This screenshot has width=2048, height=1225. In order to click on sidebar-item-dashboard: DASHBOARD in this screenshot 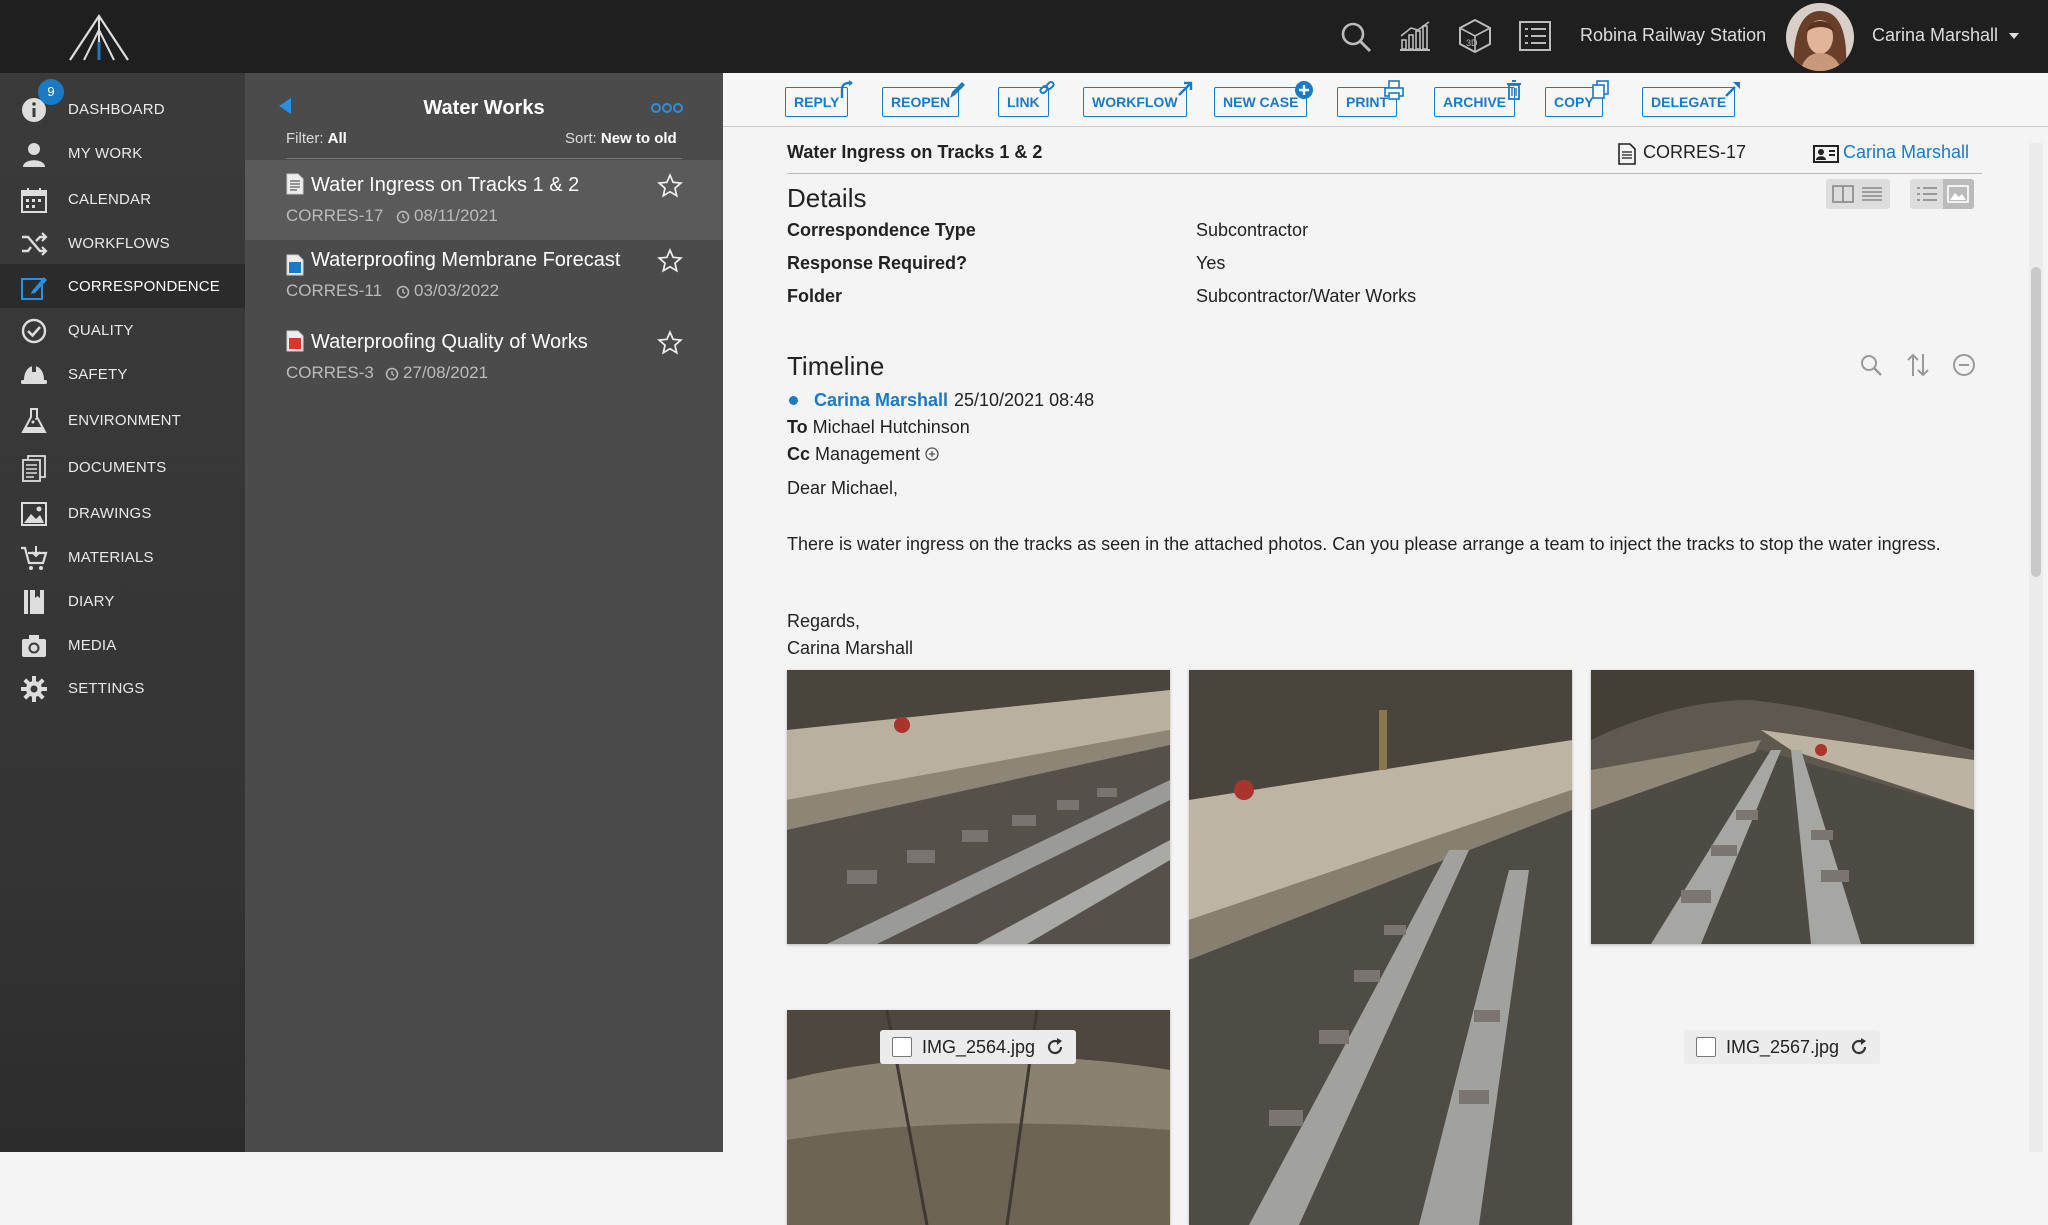, I will do `click(122, 109)`.